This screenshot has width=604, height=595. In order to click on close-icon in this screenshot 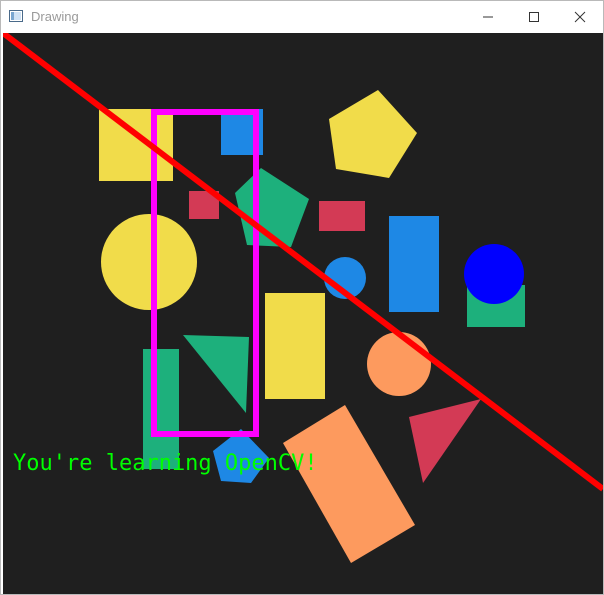, I will do `click(580, 16)`.